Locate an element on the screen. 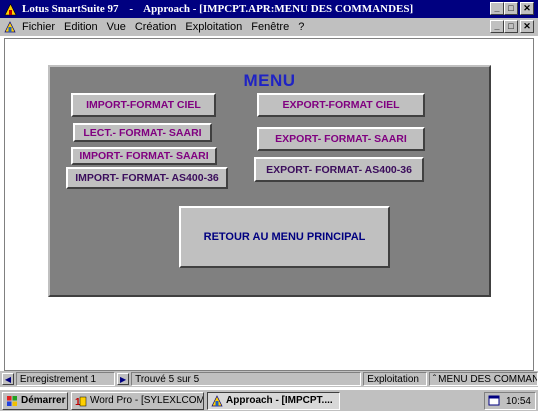 The image size is (538, 411). view-indicator: ˆ MENU DES COMMANDE is located at coordinates (483, 379).